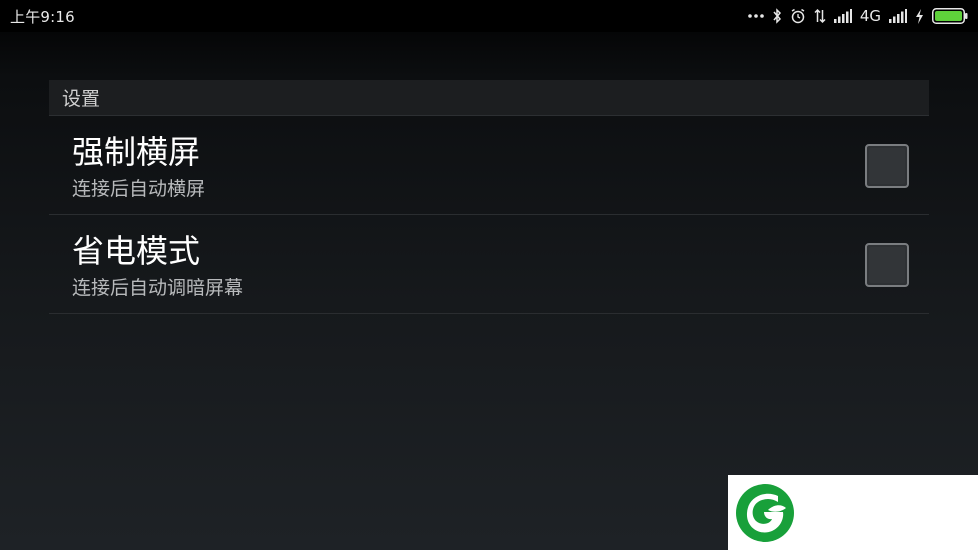 The width and height of the screenshot is (978, 550). What do you see at coordinates (139, 189) in the screenshot?
I see `setting-subtitle: 连接后自动横屏` at bounding box center [139, 189].